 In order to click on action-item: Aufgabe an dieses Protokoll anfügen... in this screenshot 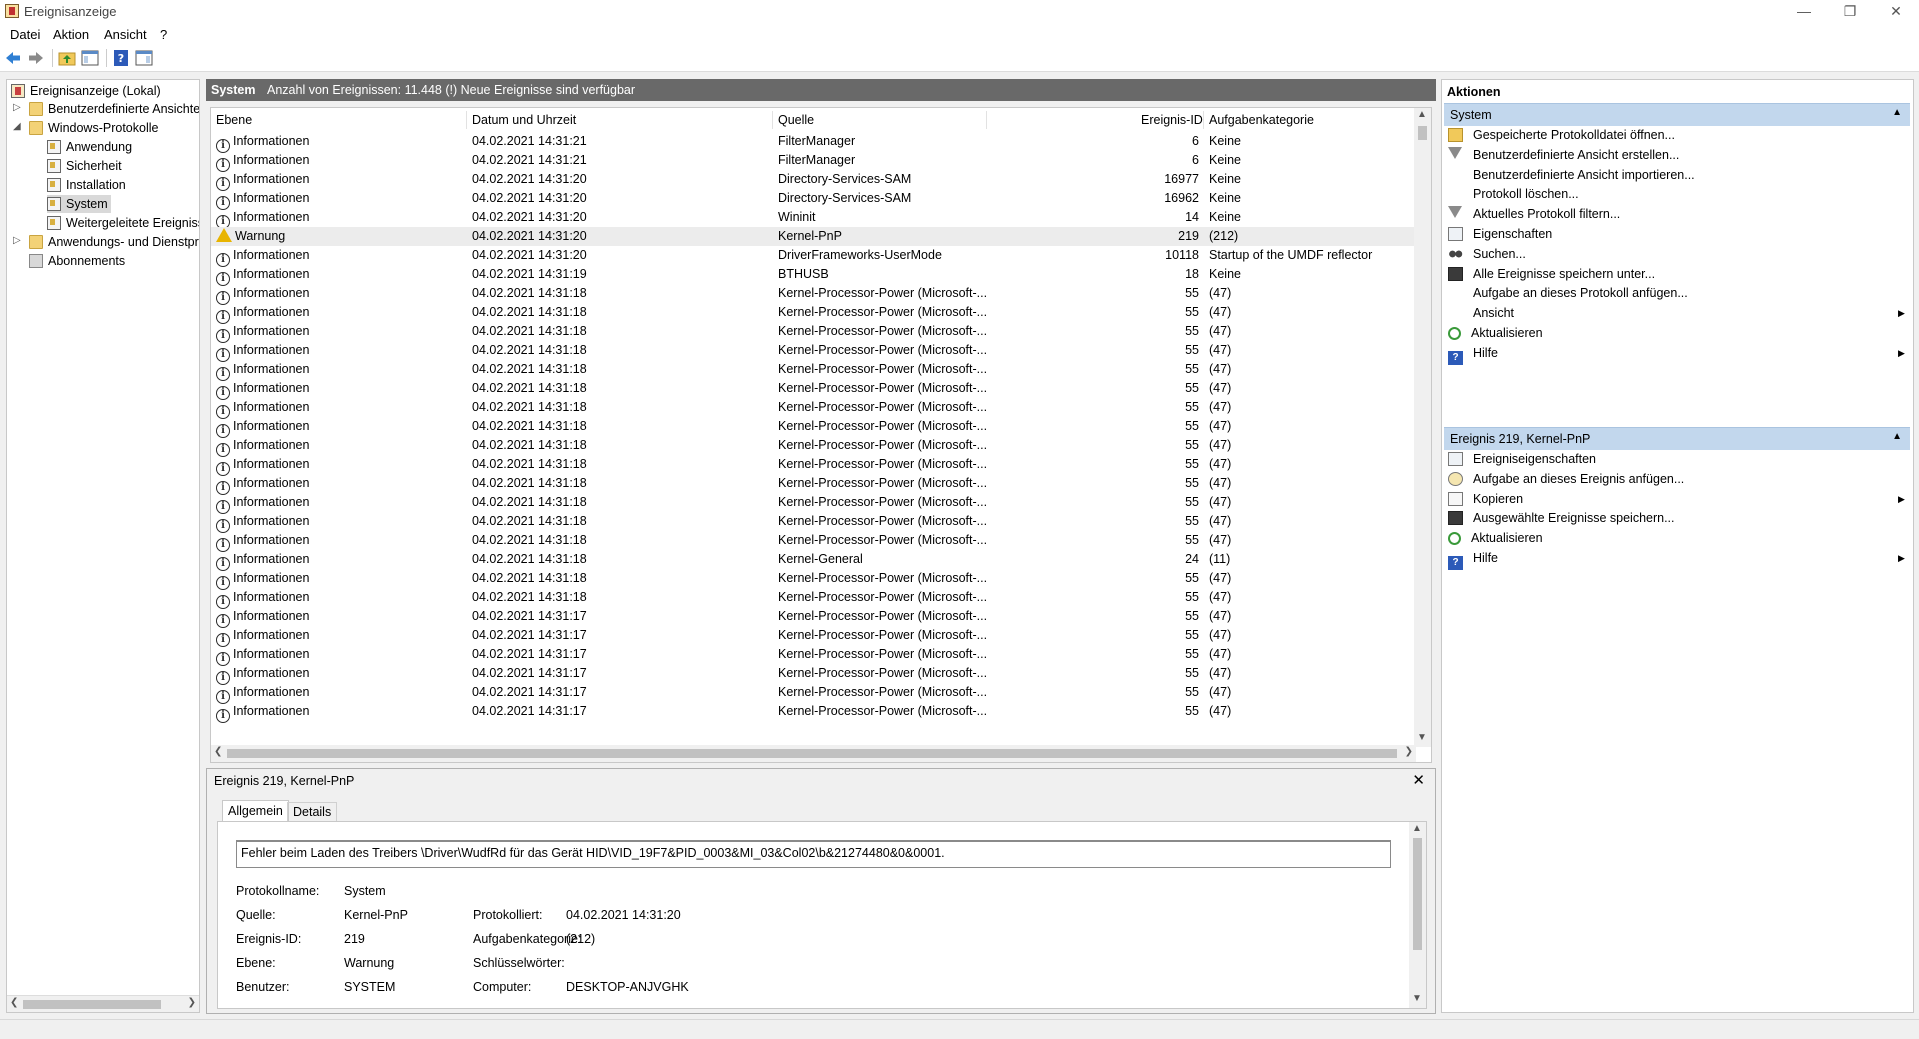, I will do `click(1568, 293)`.